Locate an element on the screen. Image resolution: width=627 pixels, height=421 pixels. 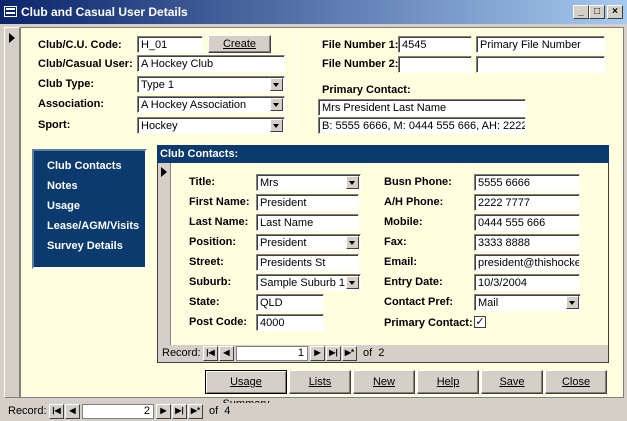
suburb-combo: Sample Suburb 1 is located at coordinates (308, 282).